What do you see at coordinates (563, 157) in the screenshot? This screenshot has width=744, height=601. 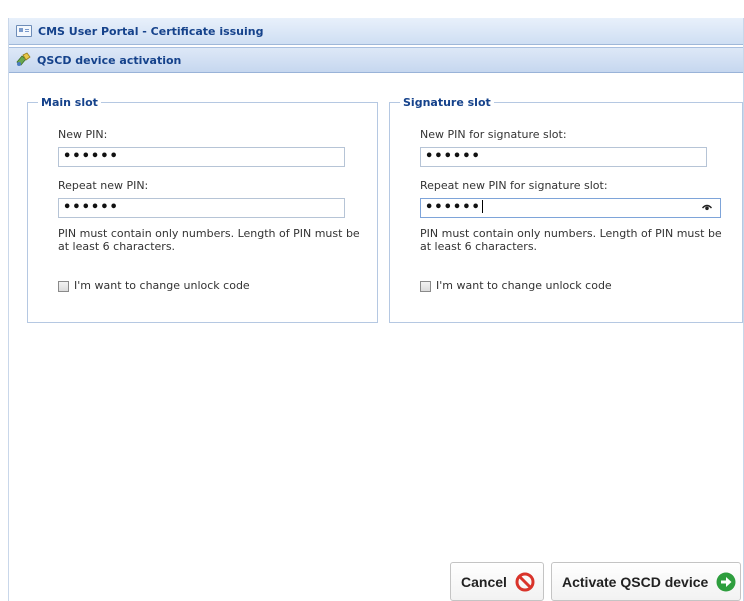 I see `sig-new-pin-input: ••••••` at bounding box center [563, 157].